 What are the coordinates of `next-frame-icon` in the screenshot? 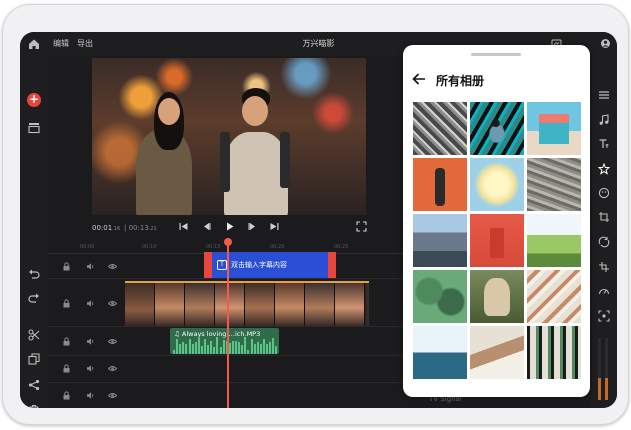 It's located at (252, 226).